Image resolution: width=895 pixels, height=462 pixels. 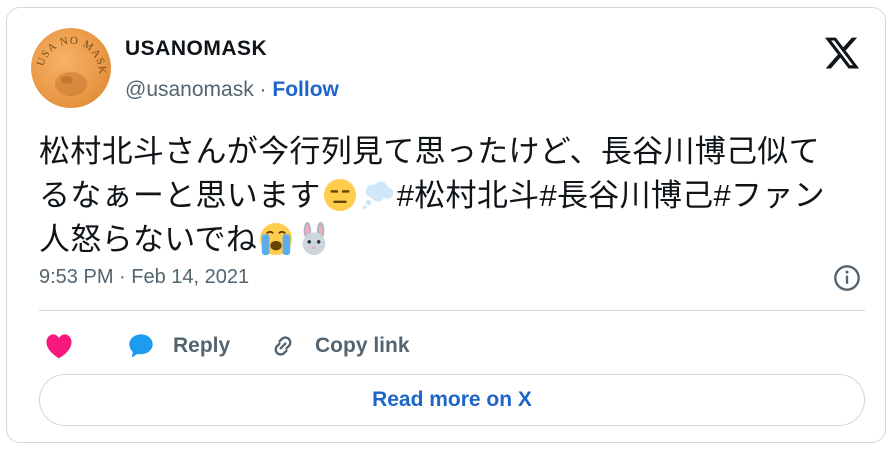 I want to click on rabbit-face-emoji-icon, so click(x=314, y=239).